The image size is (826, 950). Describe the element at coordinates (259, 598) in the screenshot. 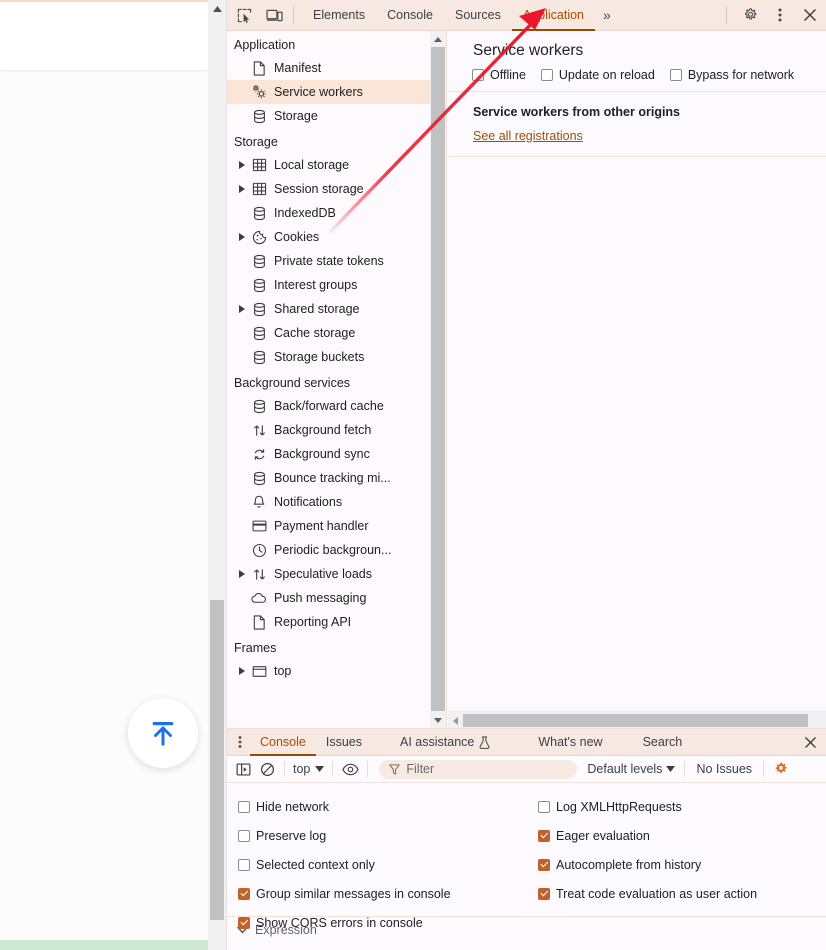

I see `cloud-icon` at that location.